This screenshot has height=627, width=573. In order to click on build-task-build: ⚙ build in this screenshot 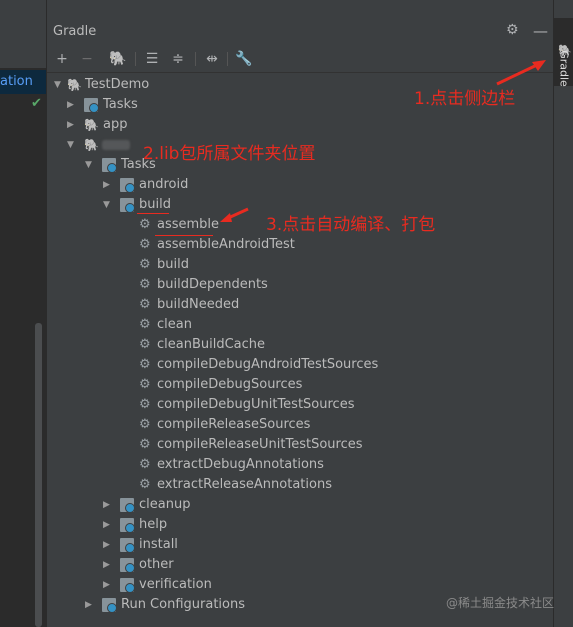, I will do `click(300, 265)`.